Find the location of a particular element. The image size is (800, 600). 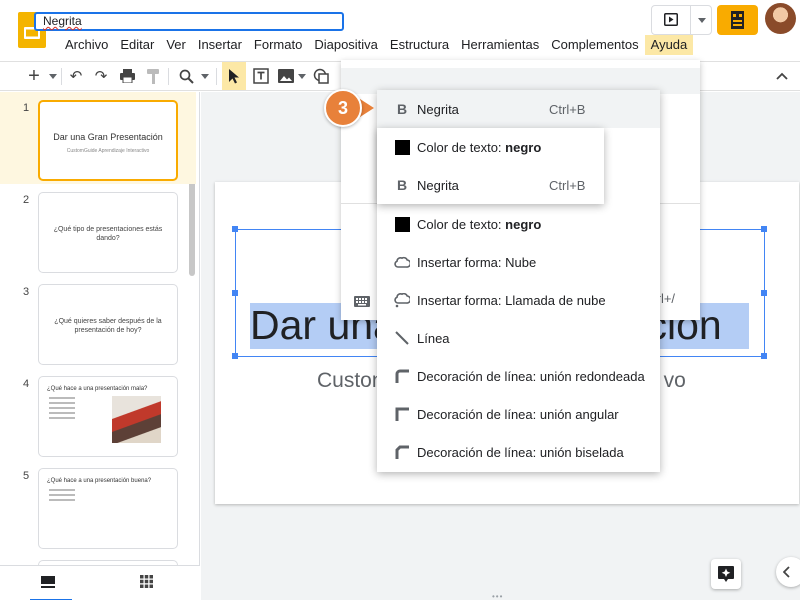

slide-number: 2 is located at coordinates (26, 200).